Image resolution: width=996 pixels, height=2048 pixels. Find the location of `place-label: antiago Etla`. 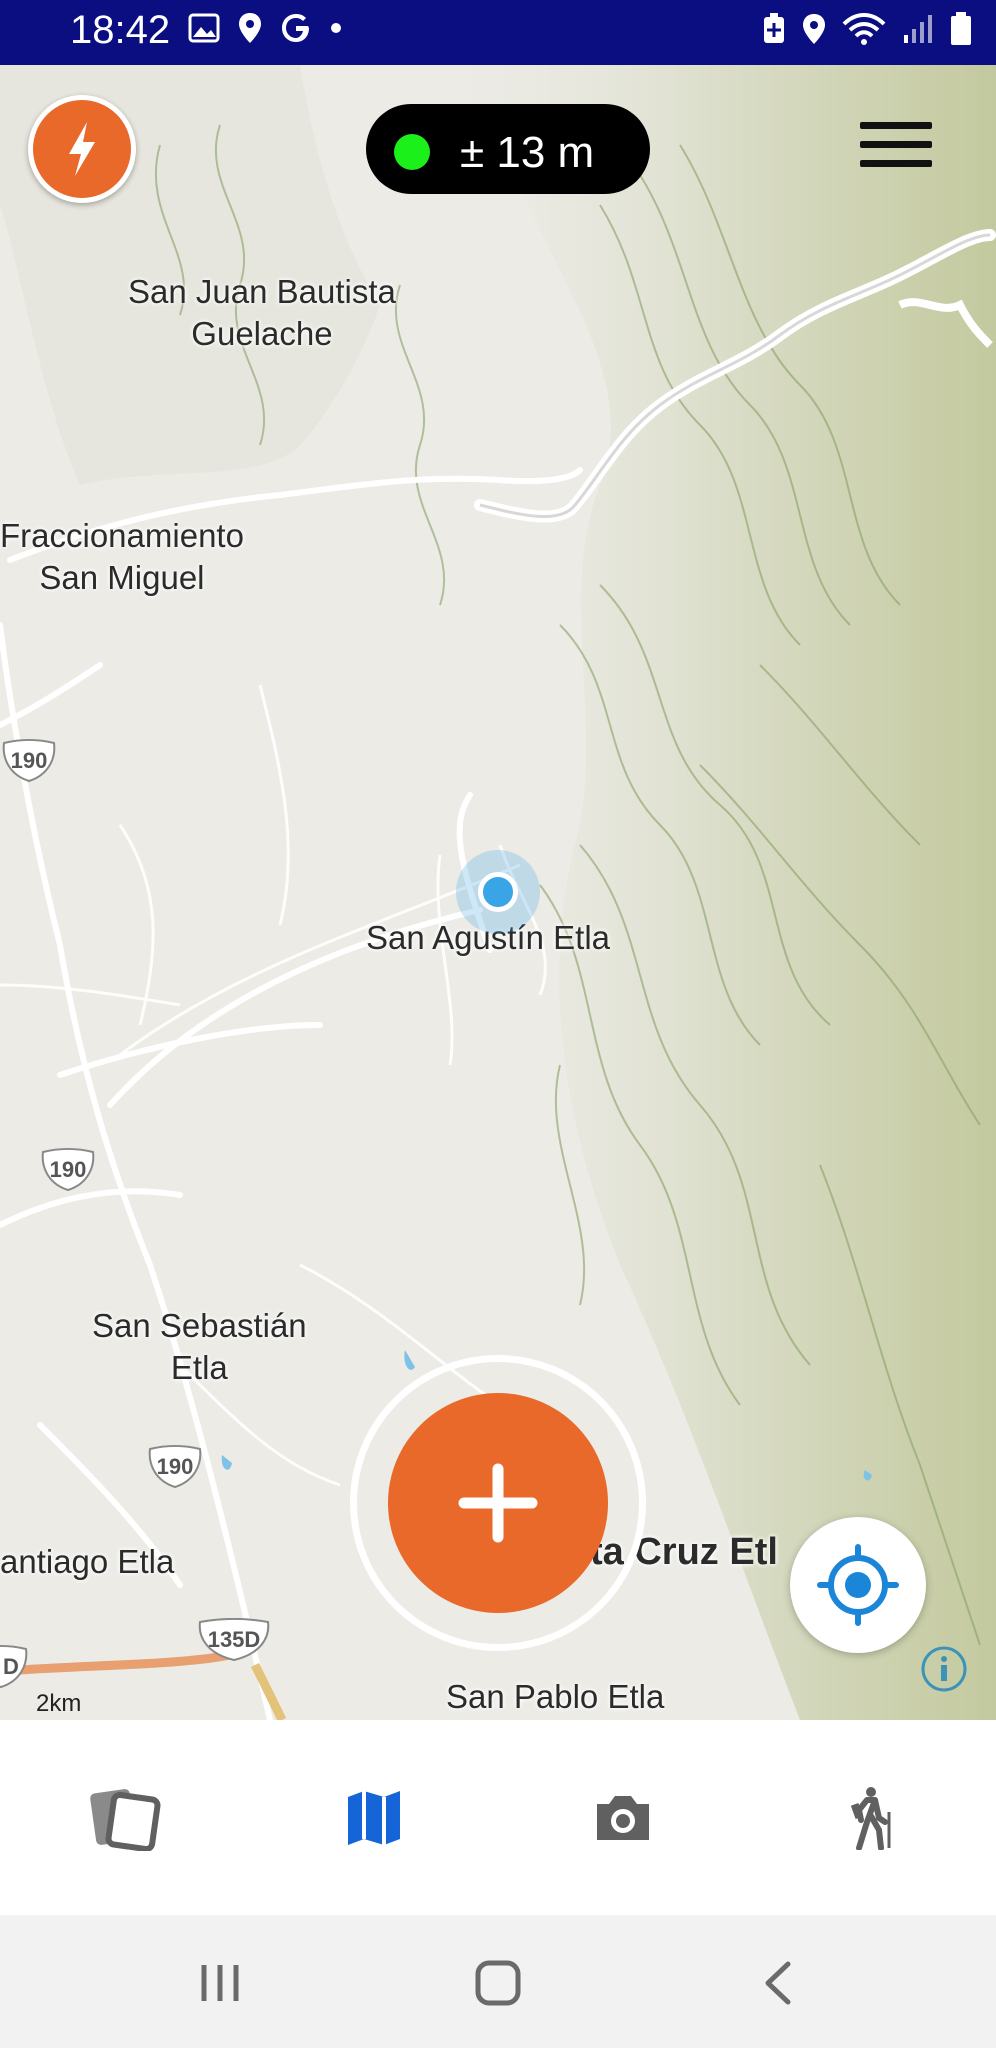

place-label: antiago Etla is located at coordinates (87, 1561).